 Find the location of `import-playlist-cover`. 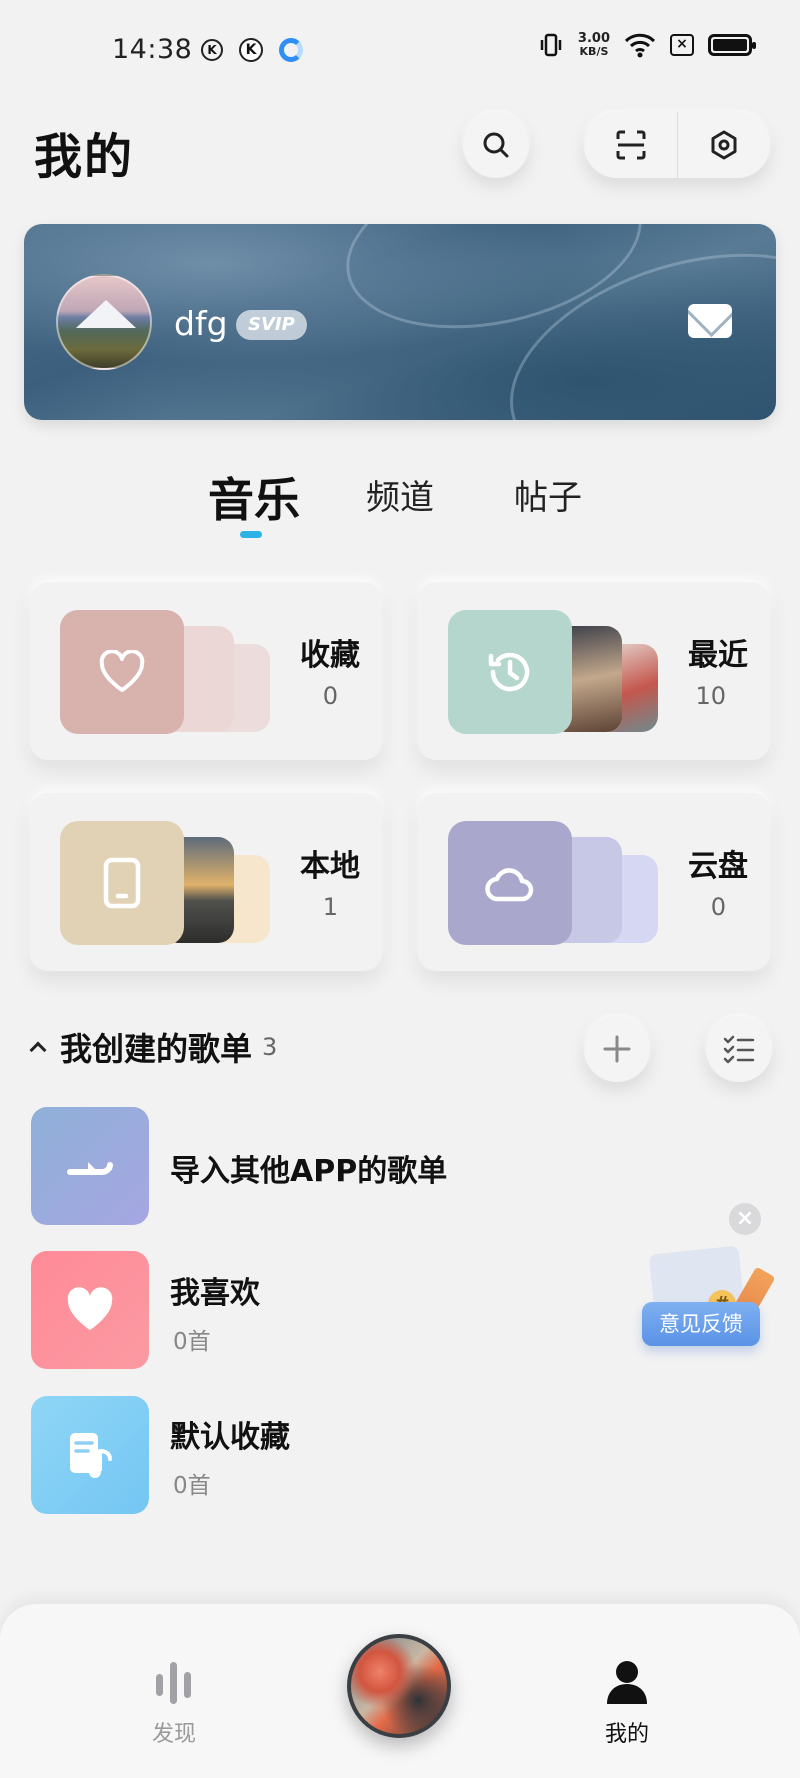

import-playlist-cover is located at coordinates (90, 1166).